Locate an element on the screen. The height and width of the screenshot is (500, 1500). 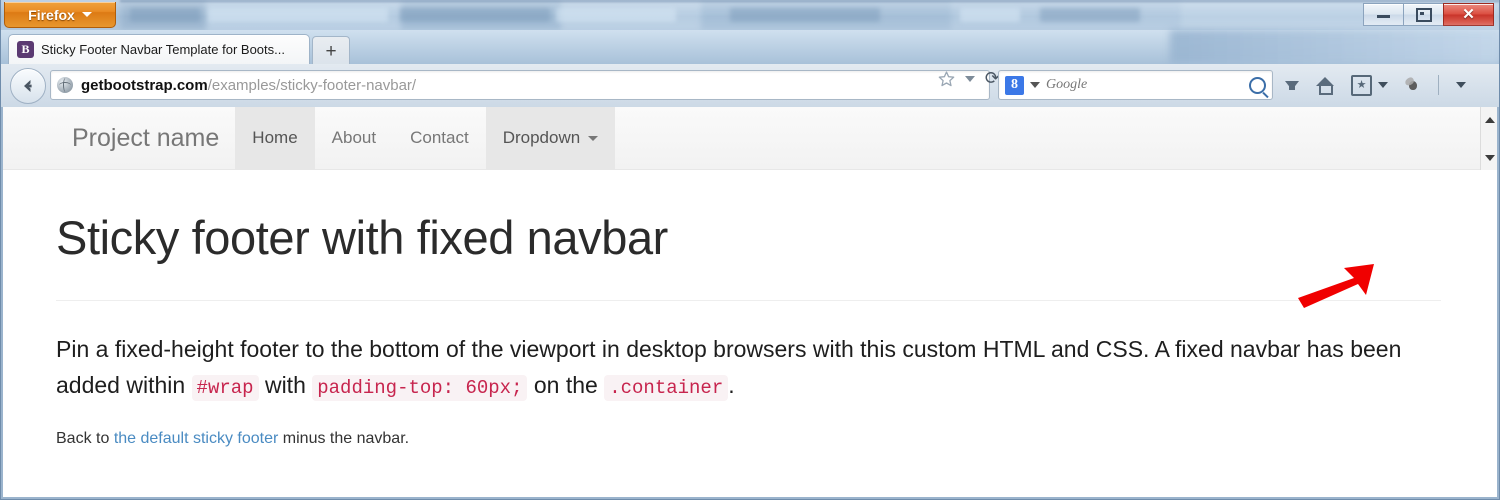
bookmark-star-icon is located at coordinates (946, 79).